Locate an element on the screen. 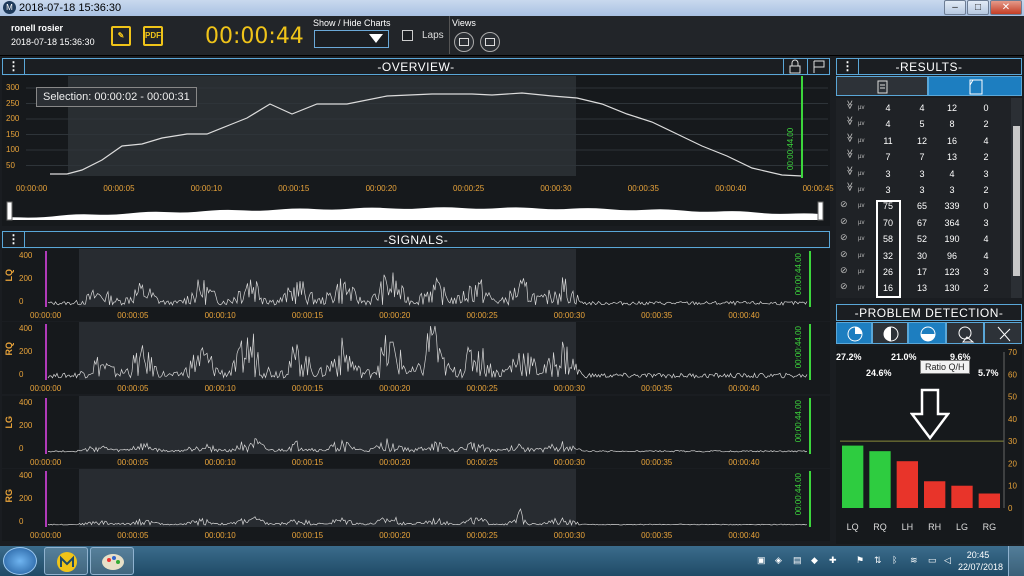 Image resolution: width=1024 pixels, height=576 pixels. view-dual-button is located at coordinates (490, 42).